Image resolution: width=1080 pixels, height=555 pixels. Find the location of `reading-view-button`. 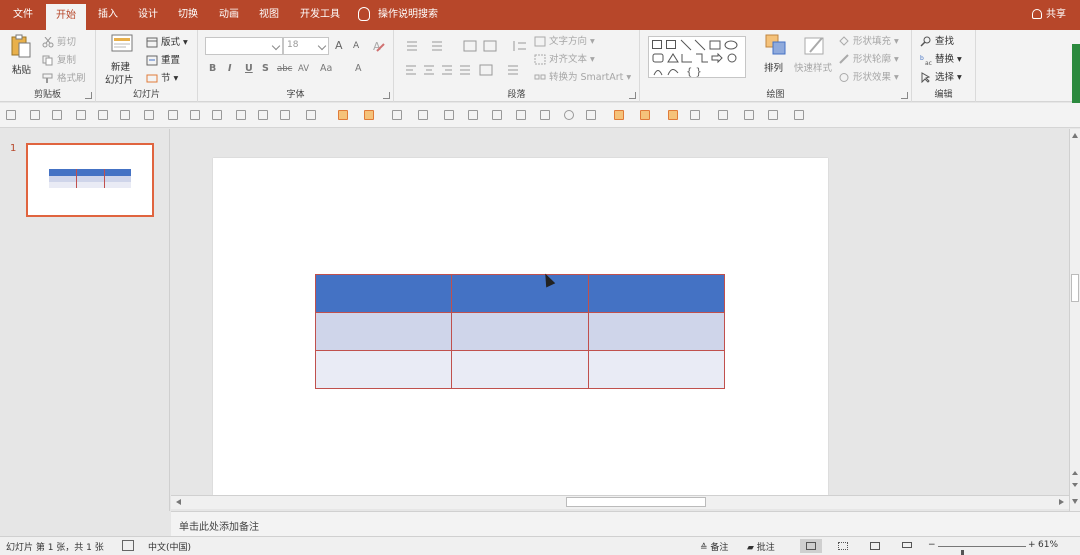

reading-view-button is located at coordinates (875, 546).